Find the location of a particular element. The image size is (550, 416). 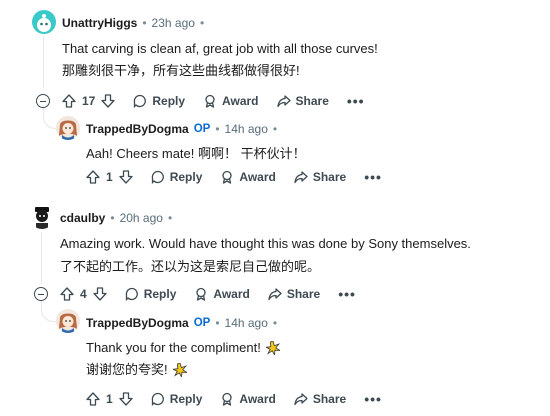

comment-actions: 4 Reply Award Share ••• is located at coordinates (217, 294).